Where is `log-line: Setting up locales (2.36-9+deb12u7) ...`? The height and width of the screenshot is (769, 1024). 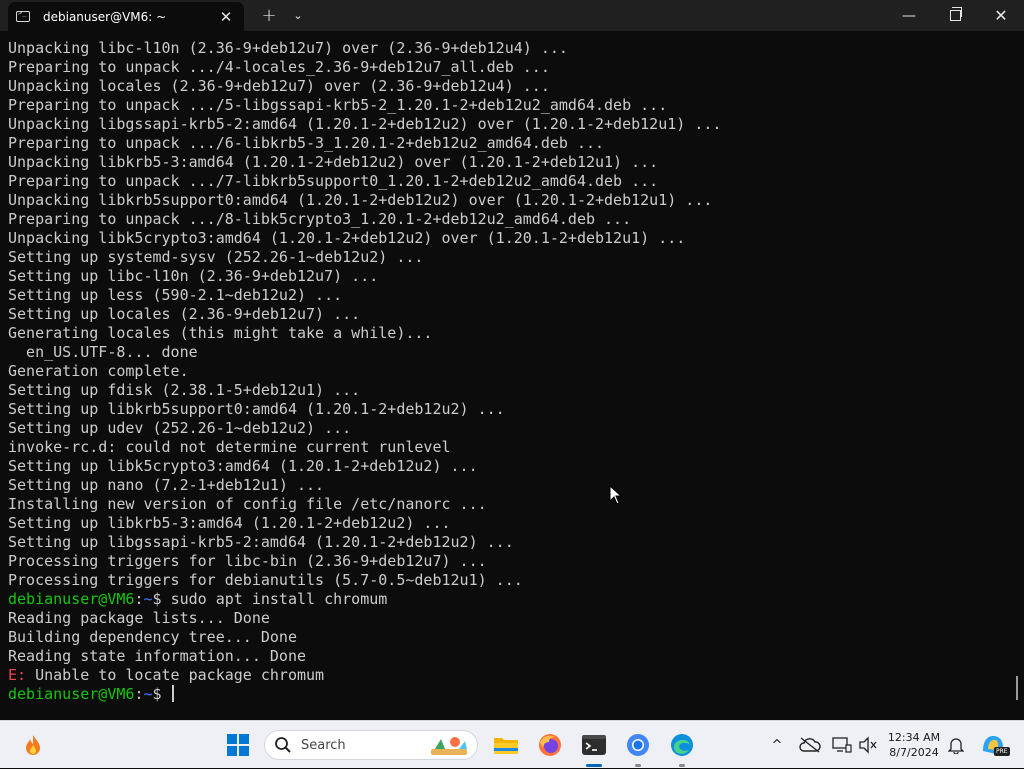
log-line: Setting up locales (2.36-9+deb12u7) ... is located at coordinates (184, 314).